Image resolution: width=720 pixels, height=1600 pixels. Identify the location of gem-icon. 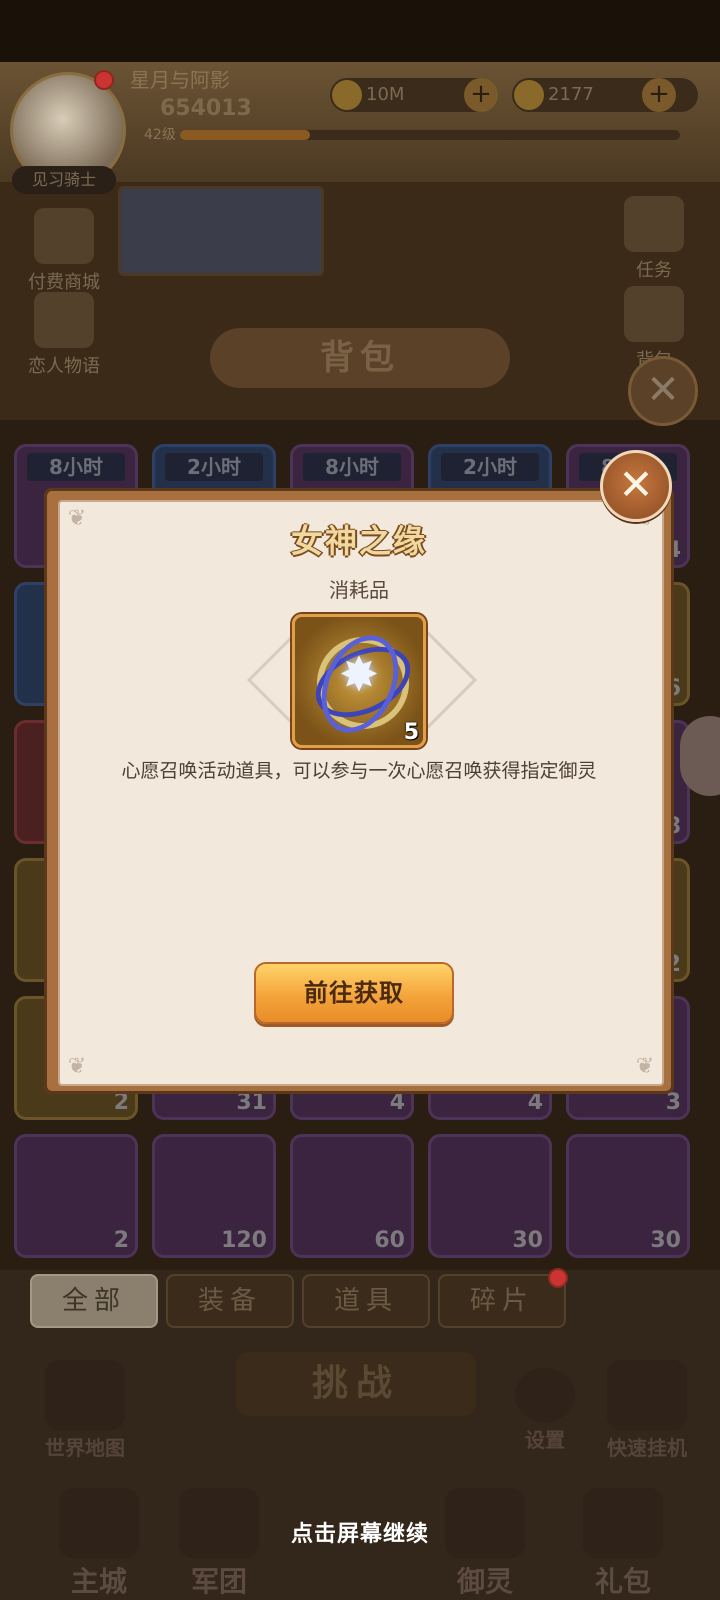
(529, 95).